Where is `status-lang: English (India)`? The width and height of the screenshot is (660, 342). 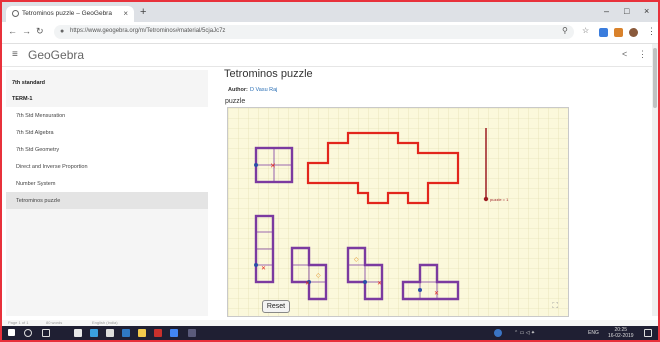 status-lang: English (India) is located at coordinates (105, 322).